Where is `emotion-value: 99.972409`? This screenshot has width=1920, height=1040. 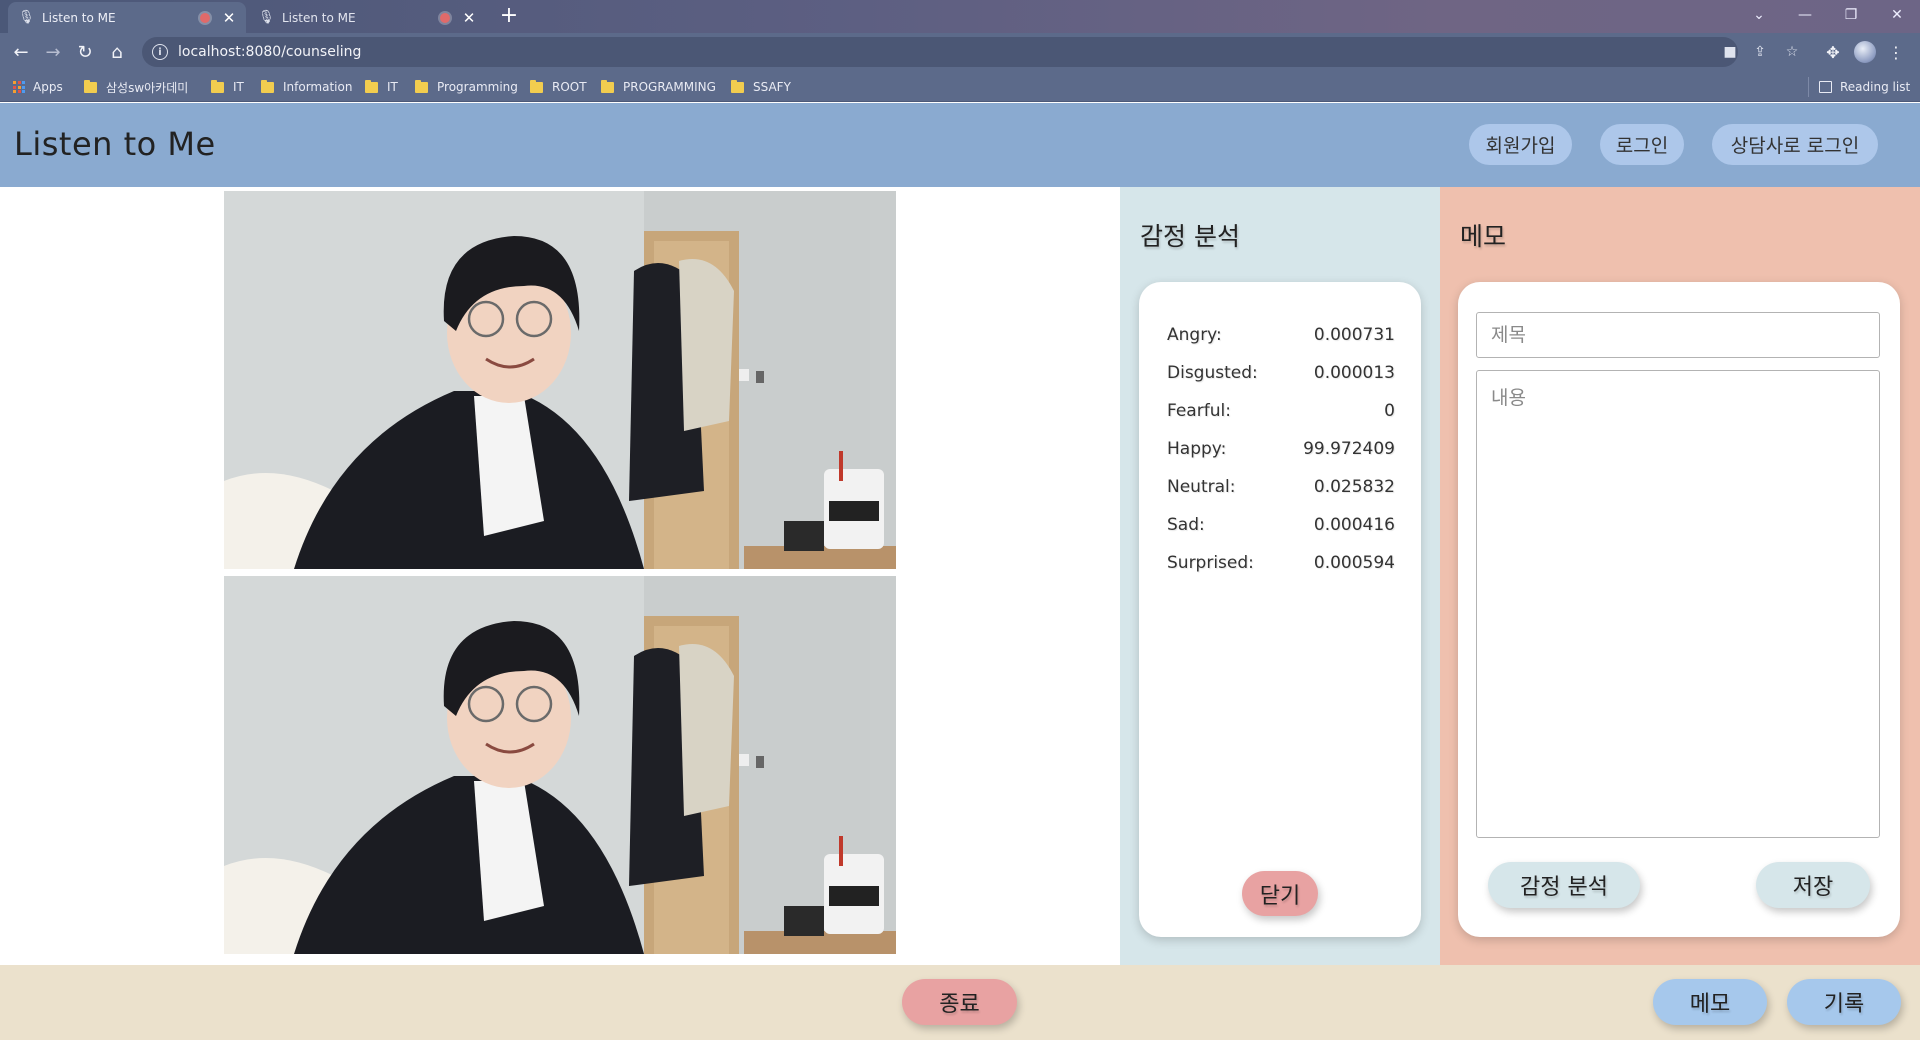
emotion-value: 99.972409 is located at coordinates (1349, 449).